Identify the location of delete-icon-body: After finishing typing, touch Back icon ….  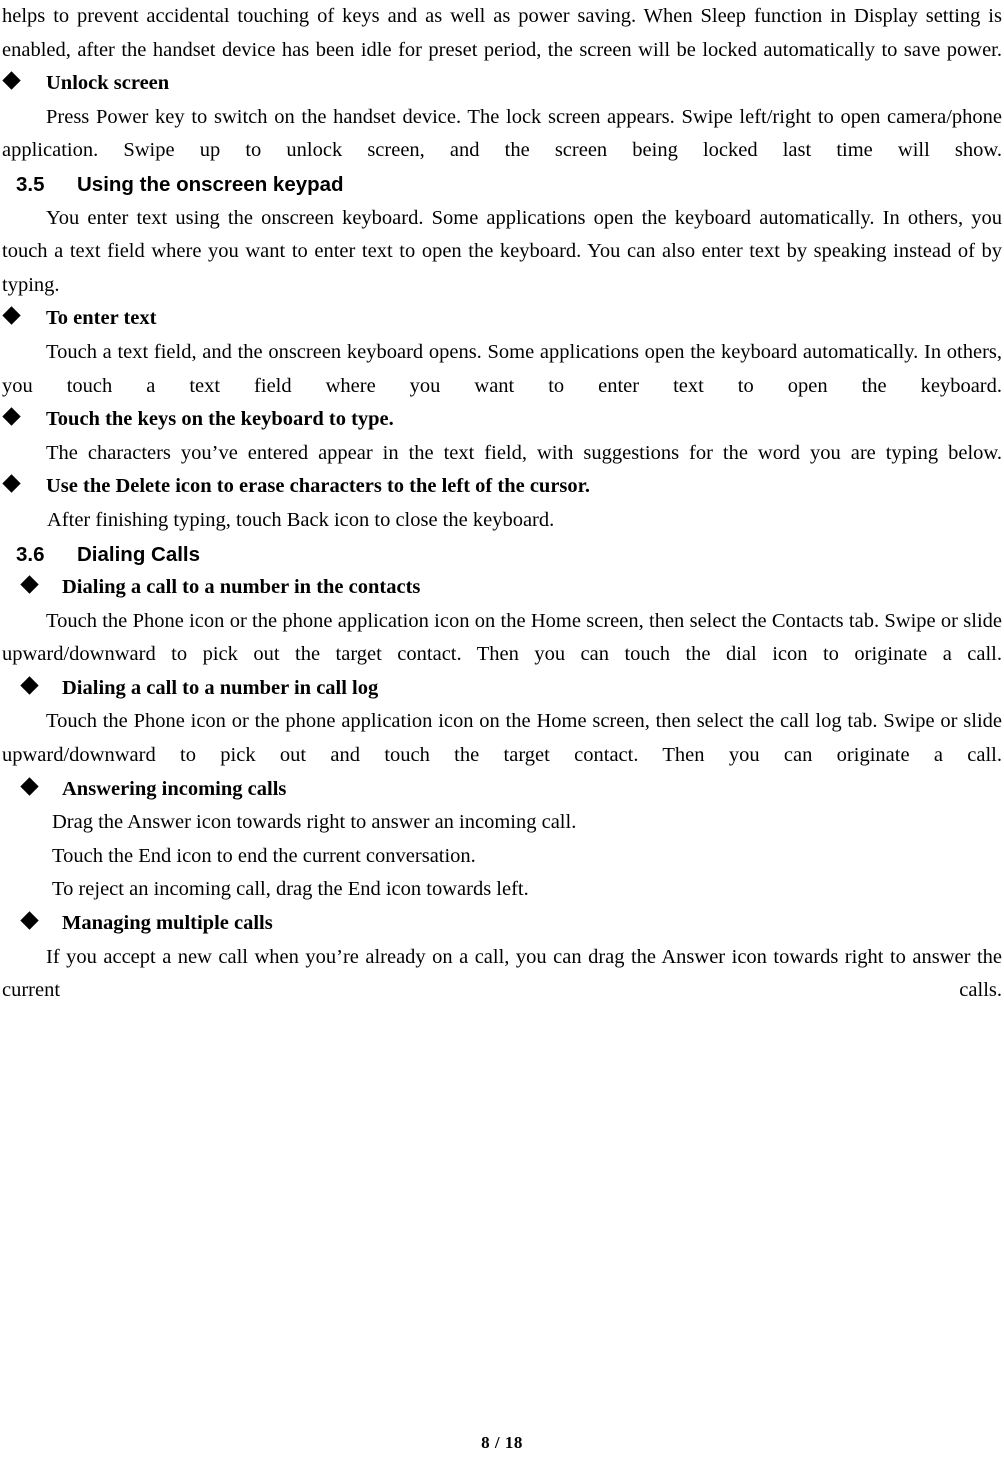
(301, 519).